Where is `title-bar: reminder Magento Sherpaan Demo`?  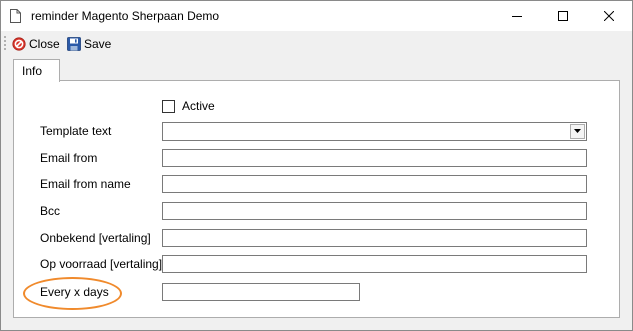
title-bar: reminder Magento Sherpaan Demo is located at coordinates (316, 16).